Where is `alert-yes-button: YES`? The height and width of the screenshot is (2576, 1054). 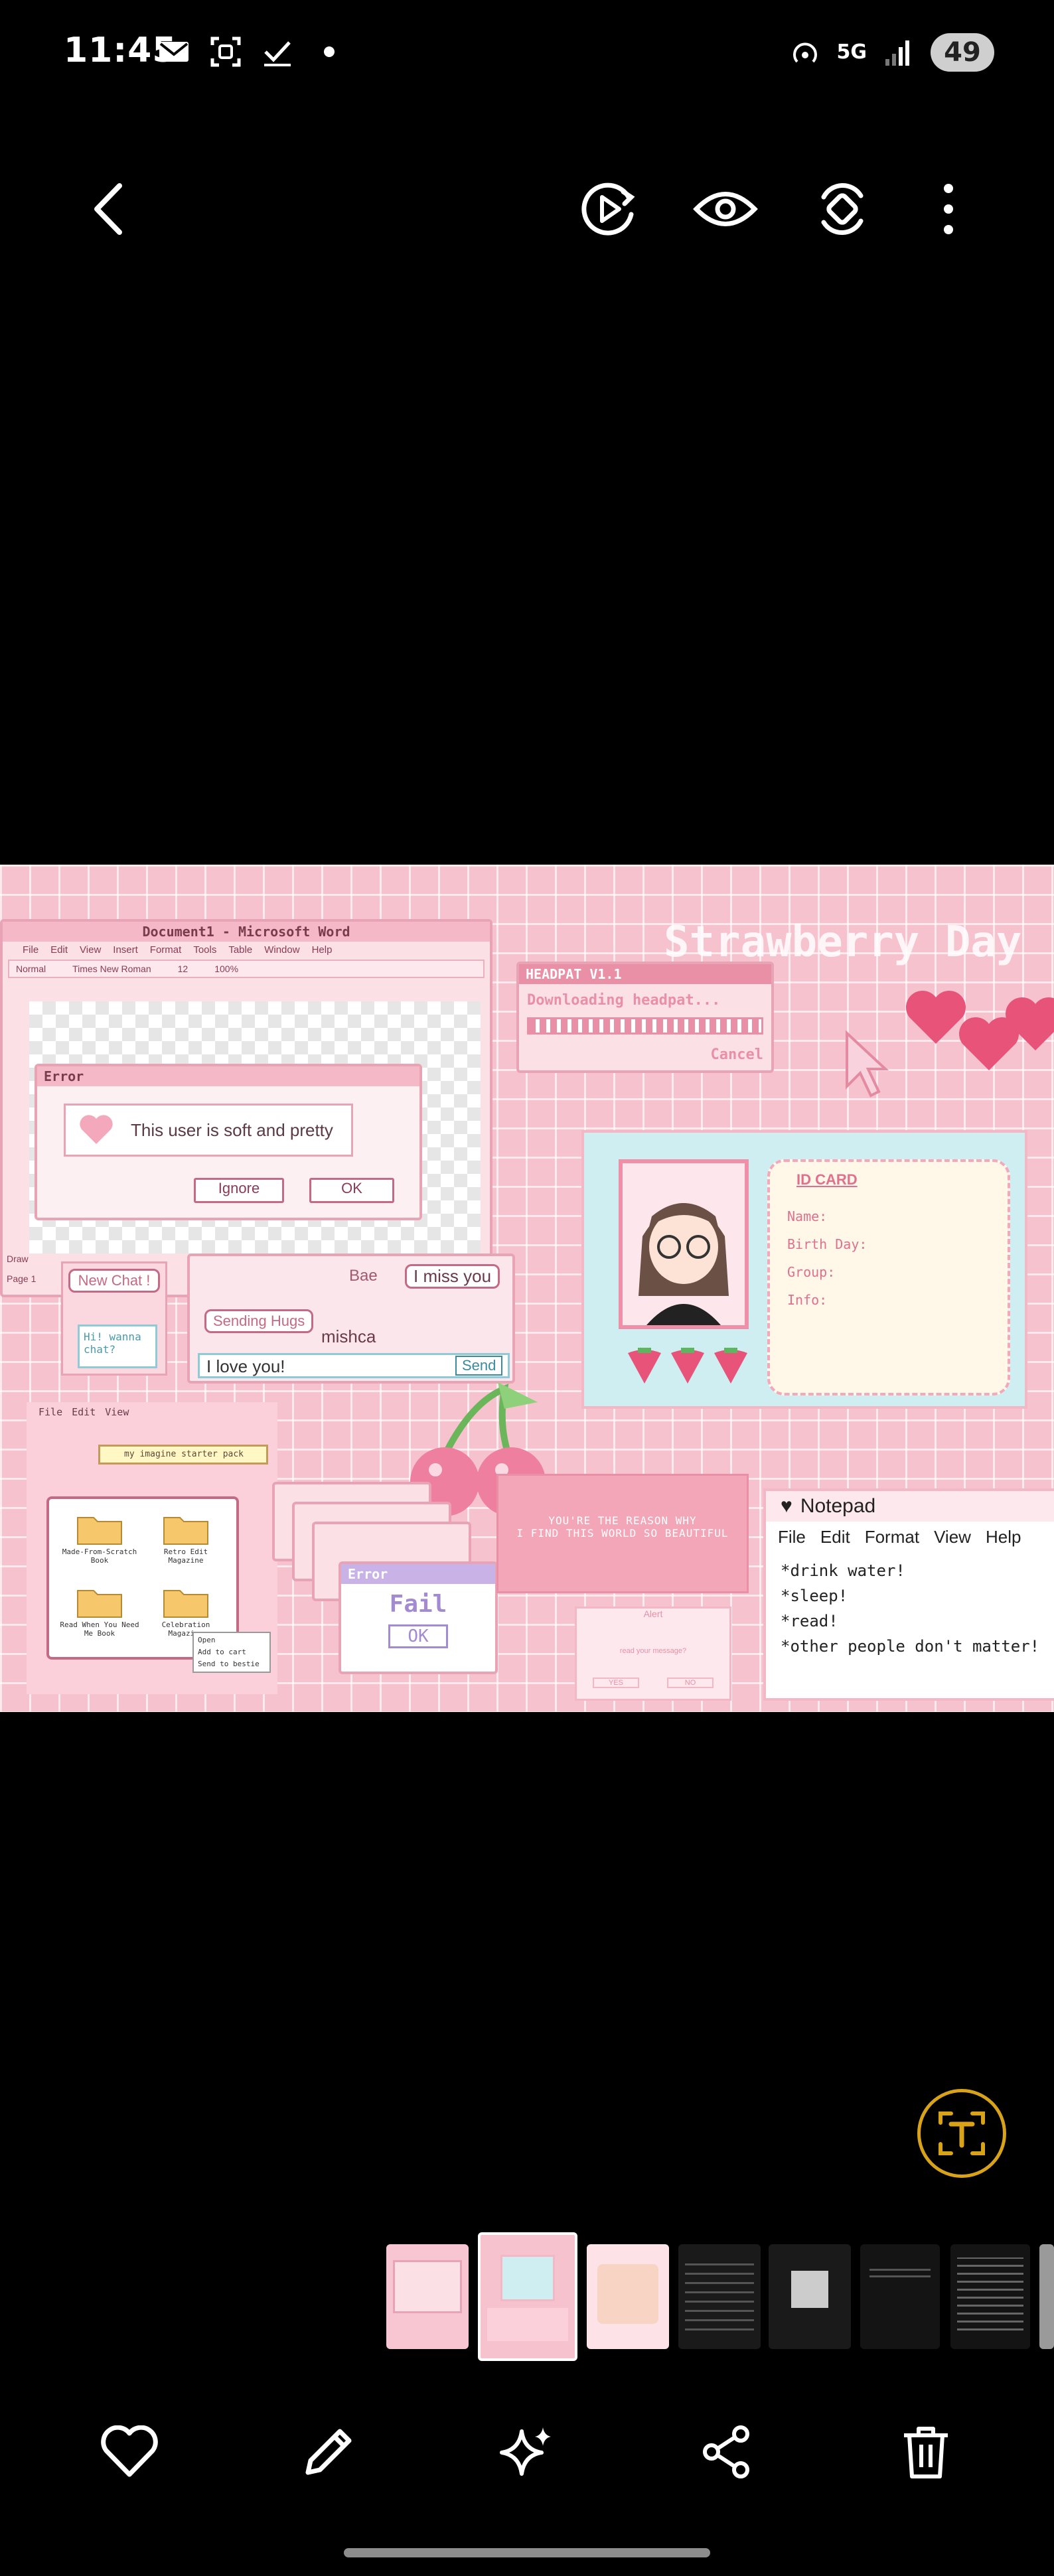
alert-yes-button: YES is located at coordinates (616, 1683).